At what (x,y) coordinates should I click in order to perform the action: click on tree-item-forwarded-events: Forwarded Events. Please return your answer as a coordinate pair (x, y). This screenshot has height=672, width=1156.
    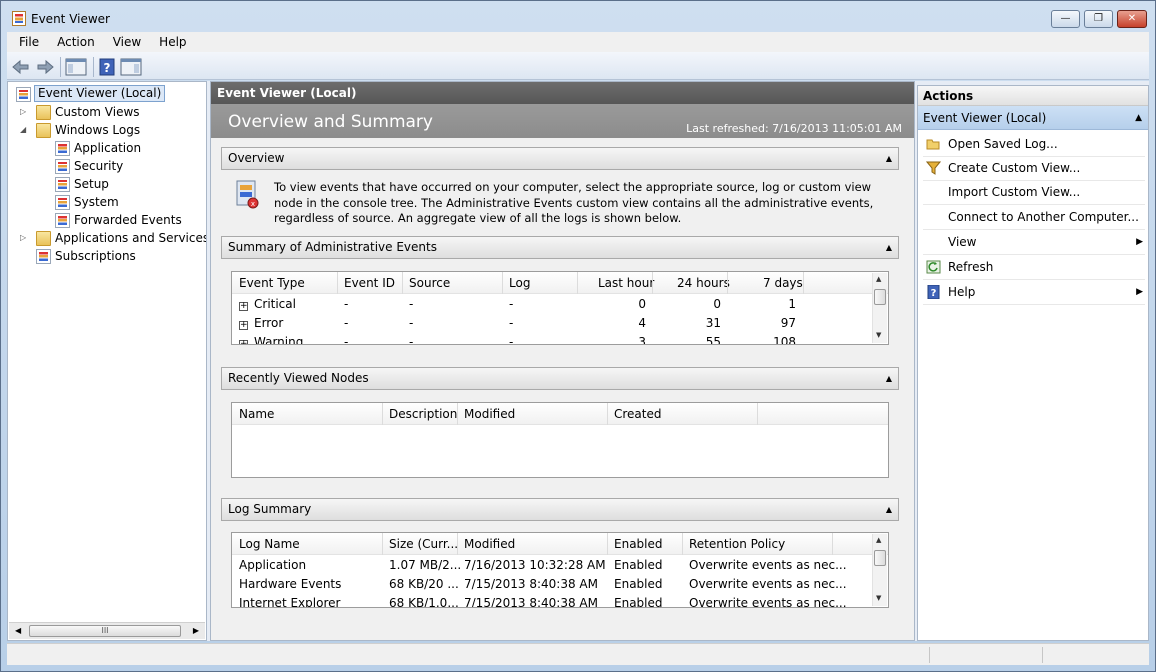
    Looking at the image, I should click on (107, 220).